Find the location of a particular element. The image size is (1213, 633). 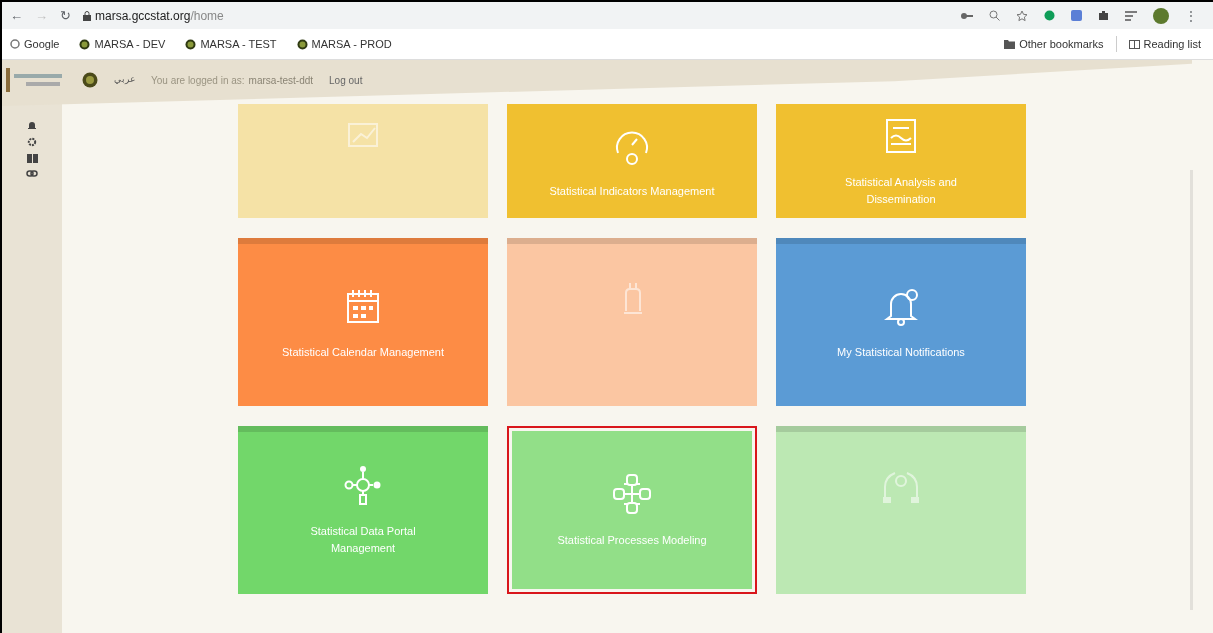

back-button: ← is located at coordinates (16, 15).